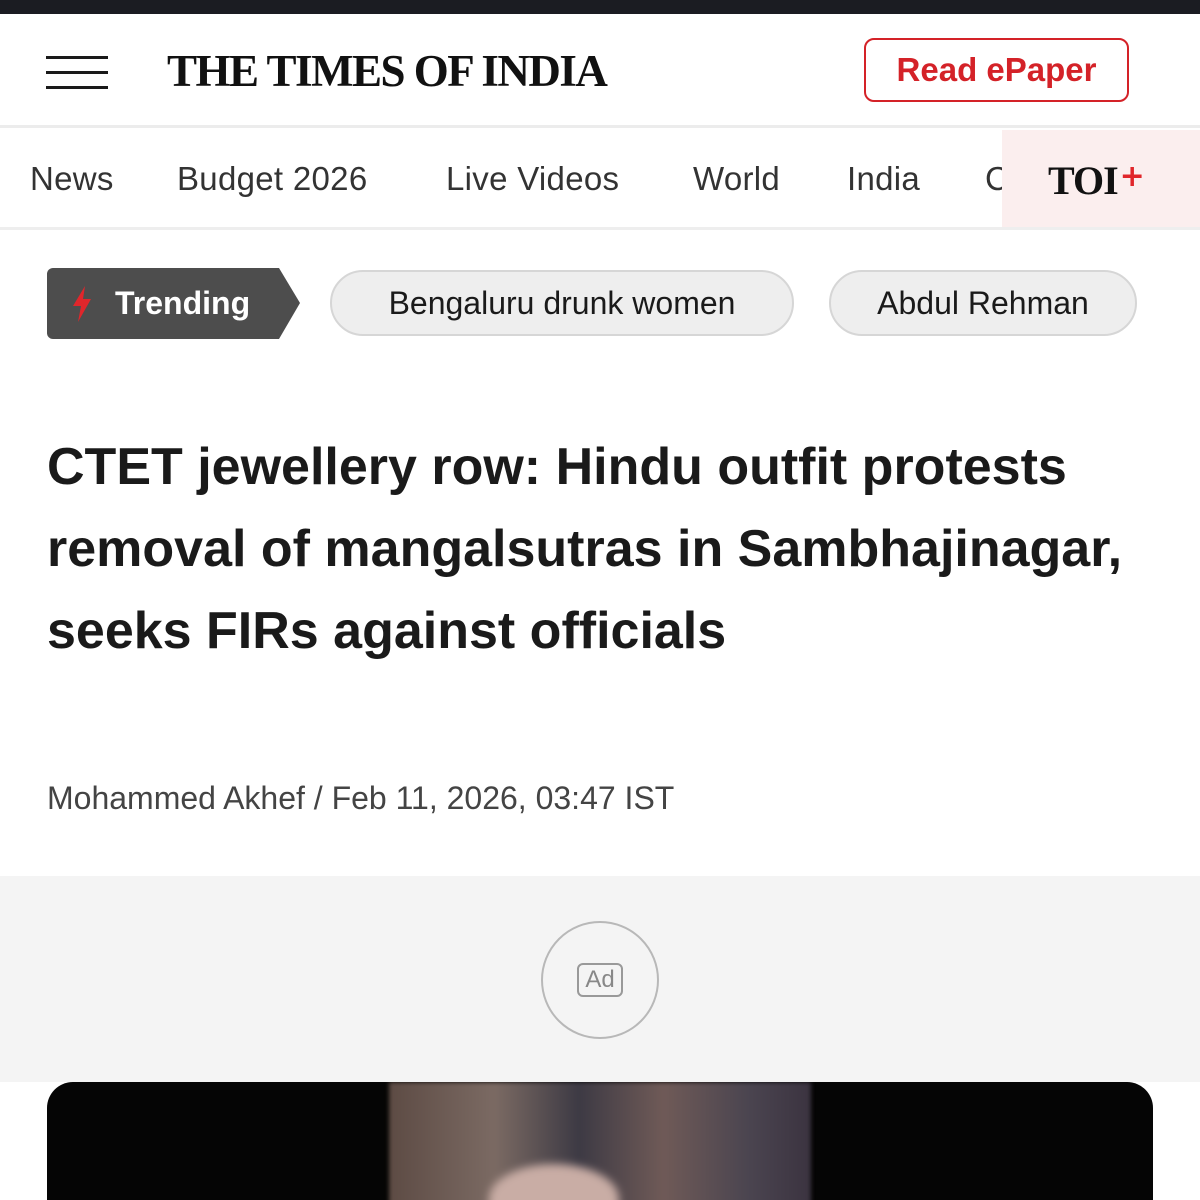 This screenshot has width=1200, height=1200. I want to click on nav-item-budget: Budget 2026, so click(272, 178).